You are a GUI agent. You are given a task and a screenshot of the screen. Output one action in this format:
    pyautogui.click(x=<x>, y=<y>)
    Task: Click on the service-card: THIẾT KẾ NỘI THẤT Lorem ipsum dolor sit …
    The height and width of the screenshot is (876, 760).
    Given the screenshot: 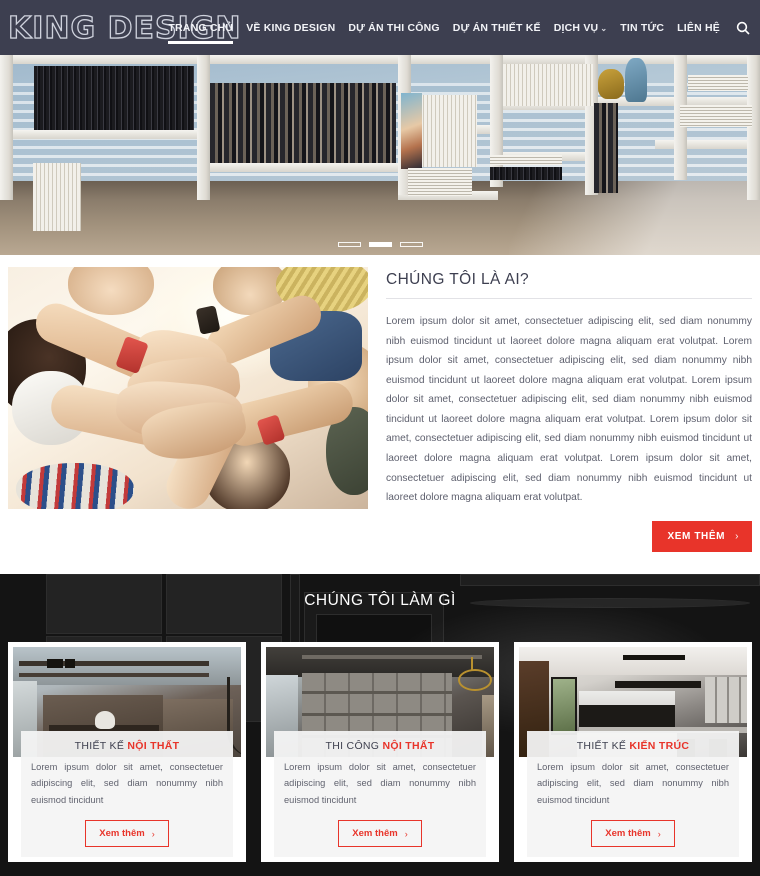 What is the action you would take?
    pyautogui.click(x=127, y=752)
    